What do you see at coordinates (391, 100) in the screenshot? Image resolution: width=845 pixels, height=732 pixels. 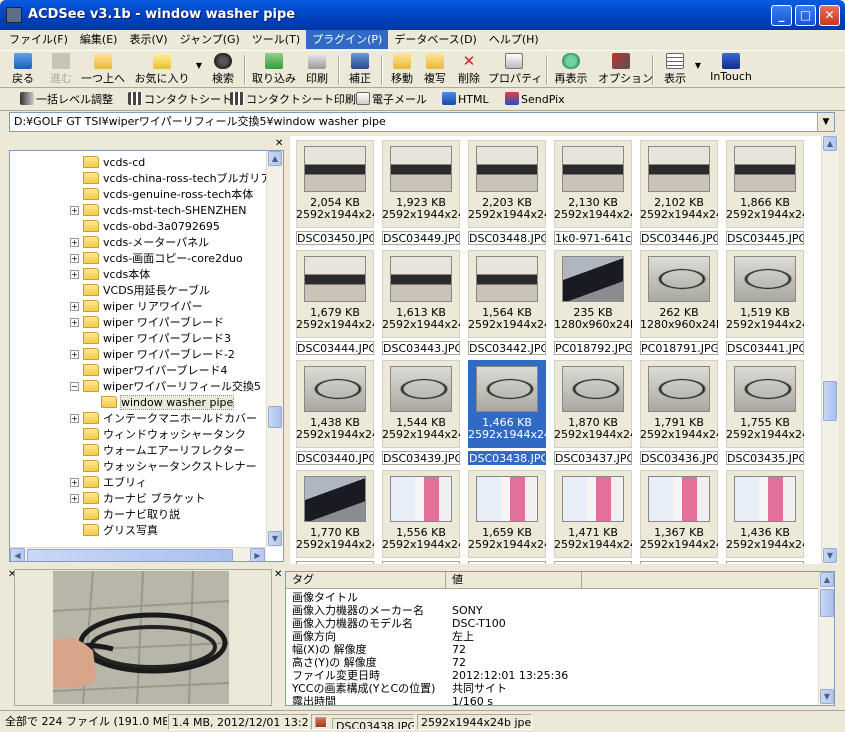 I see `email-button: 電子メール` at bounding box center [391, 100].